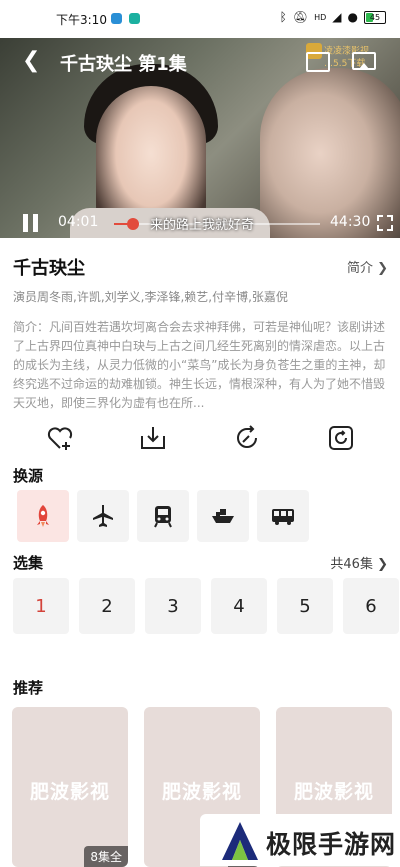 The image size is (400, 867). What do you see at coordinates (200, 438) in the screenshot?
I see `action-bar` at bounding box center [200, 438].